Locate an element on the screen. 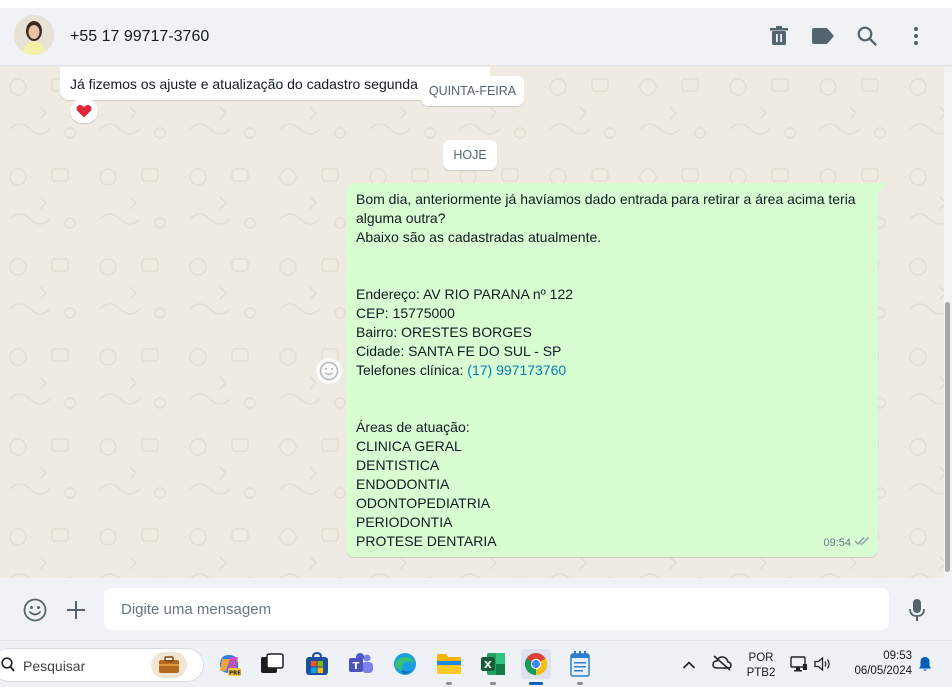 The height and width of the screenshot is (687, 952). edge-browser-icon is located at coordinates (405, 664).